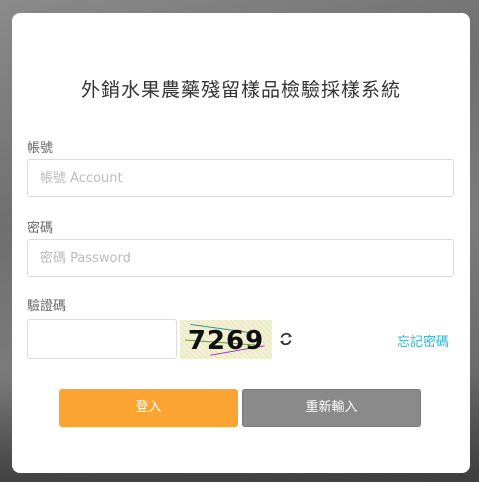  I want to click on captcha-code: 7269, so click(226, 341).